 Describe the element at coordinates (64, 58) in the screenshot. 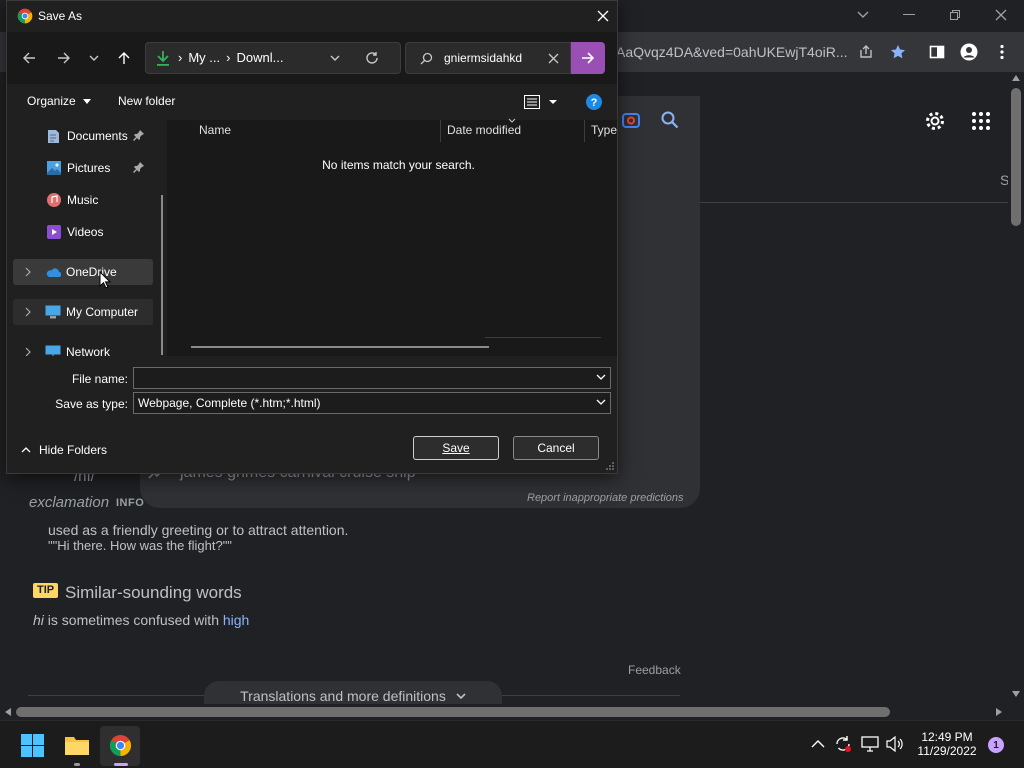

I see `forward-arrow-icon` at that location.